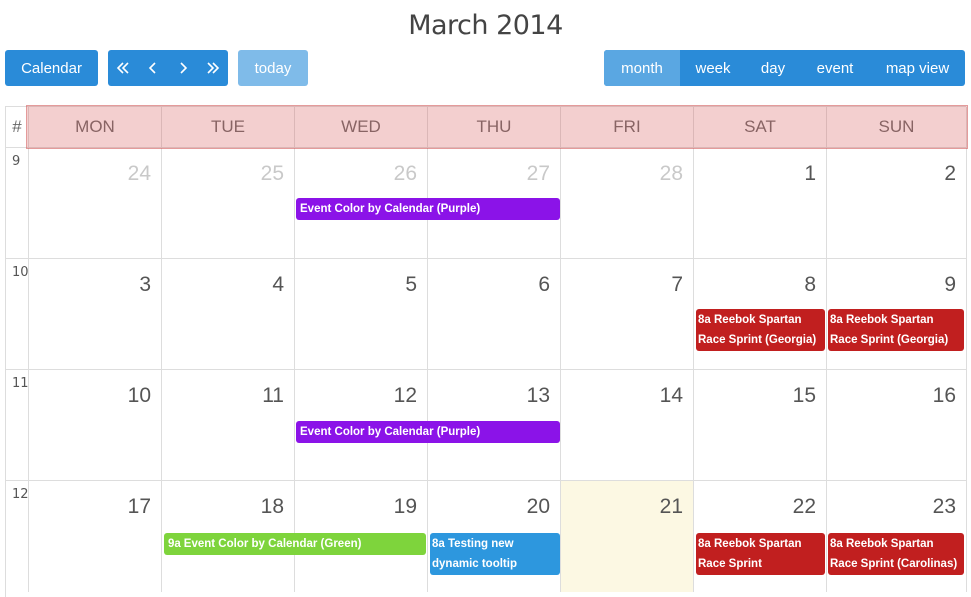 This screenshot has height=597, width=971. What do you see at coordinates (95, 314) in the screenshot?
I see `day-cell: 3` at bounding box center [95, 314].